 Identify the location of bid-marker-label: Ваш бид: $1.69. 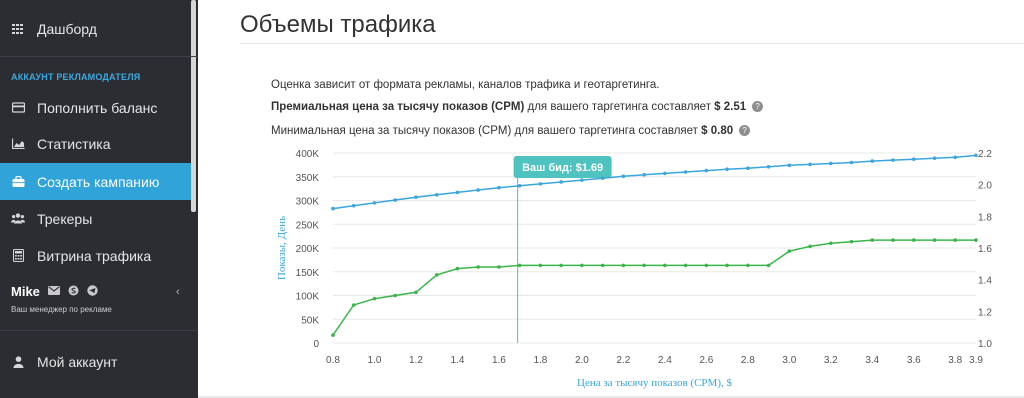
(562, 168).